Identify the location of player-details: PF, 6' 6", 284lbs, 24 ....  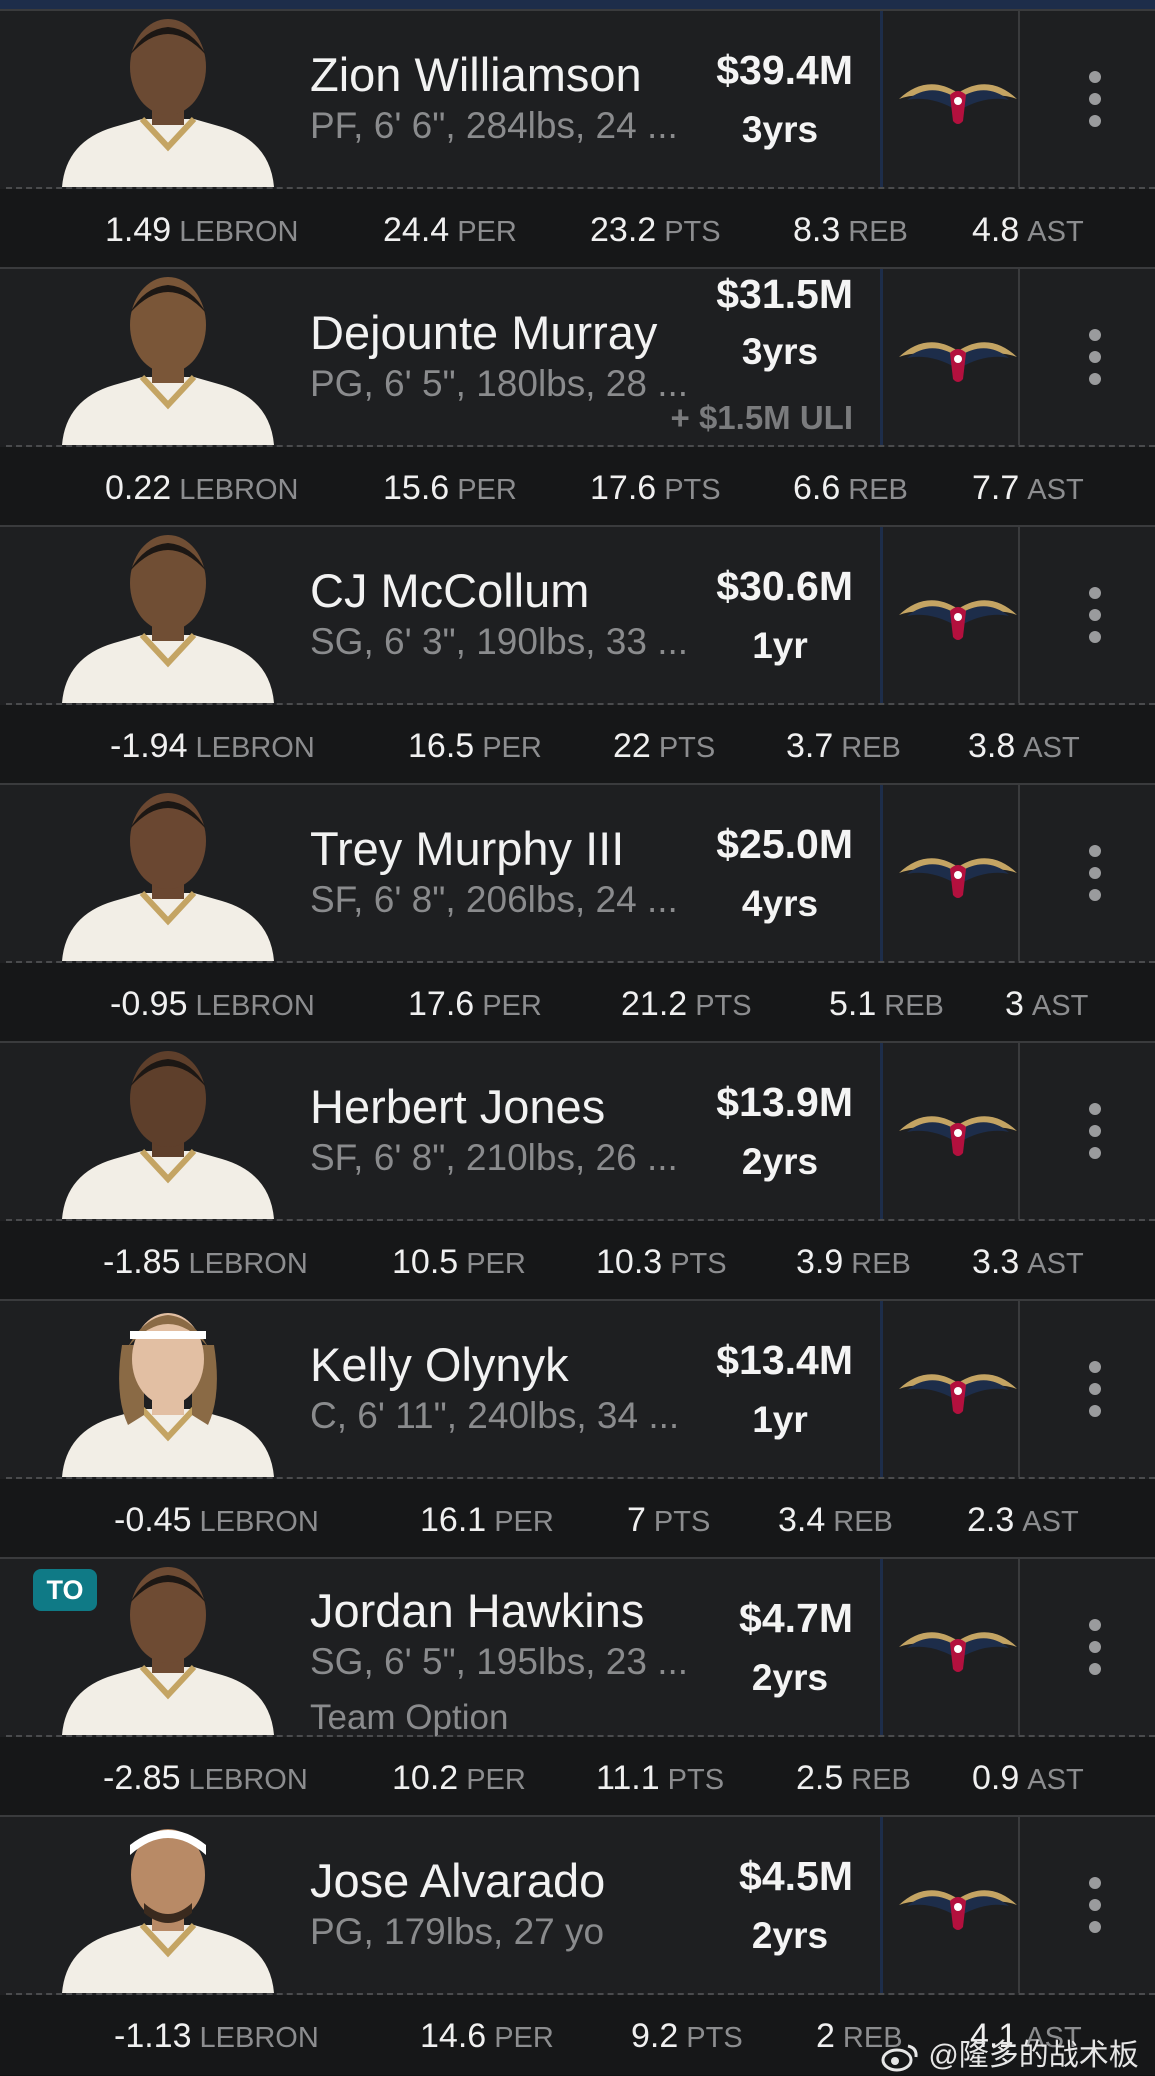
(494, 125).